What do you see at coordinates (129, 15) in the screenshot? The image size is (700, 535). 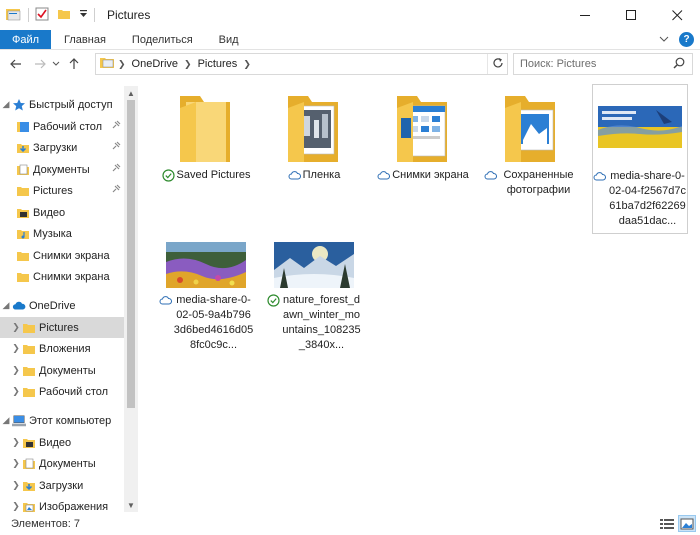 I see `window-title: Pictures` at bounding box center [129, 15].